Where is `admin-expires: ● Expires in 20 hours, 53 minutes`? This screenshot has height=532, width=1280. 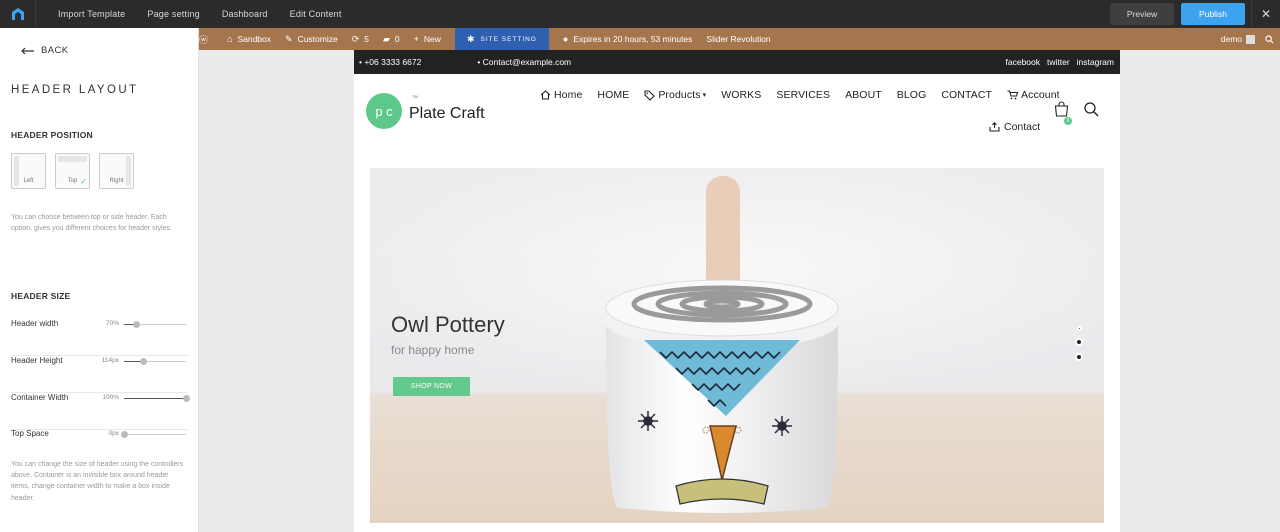 admin-expires: ● Expires in 20 hours, 53 minutes is located at coordinates (628, 39).